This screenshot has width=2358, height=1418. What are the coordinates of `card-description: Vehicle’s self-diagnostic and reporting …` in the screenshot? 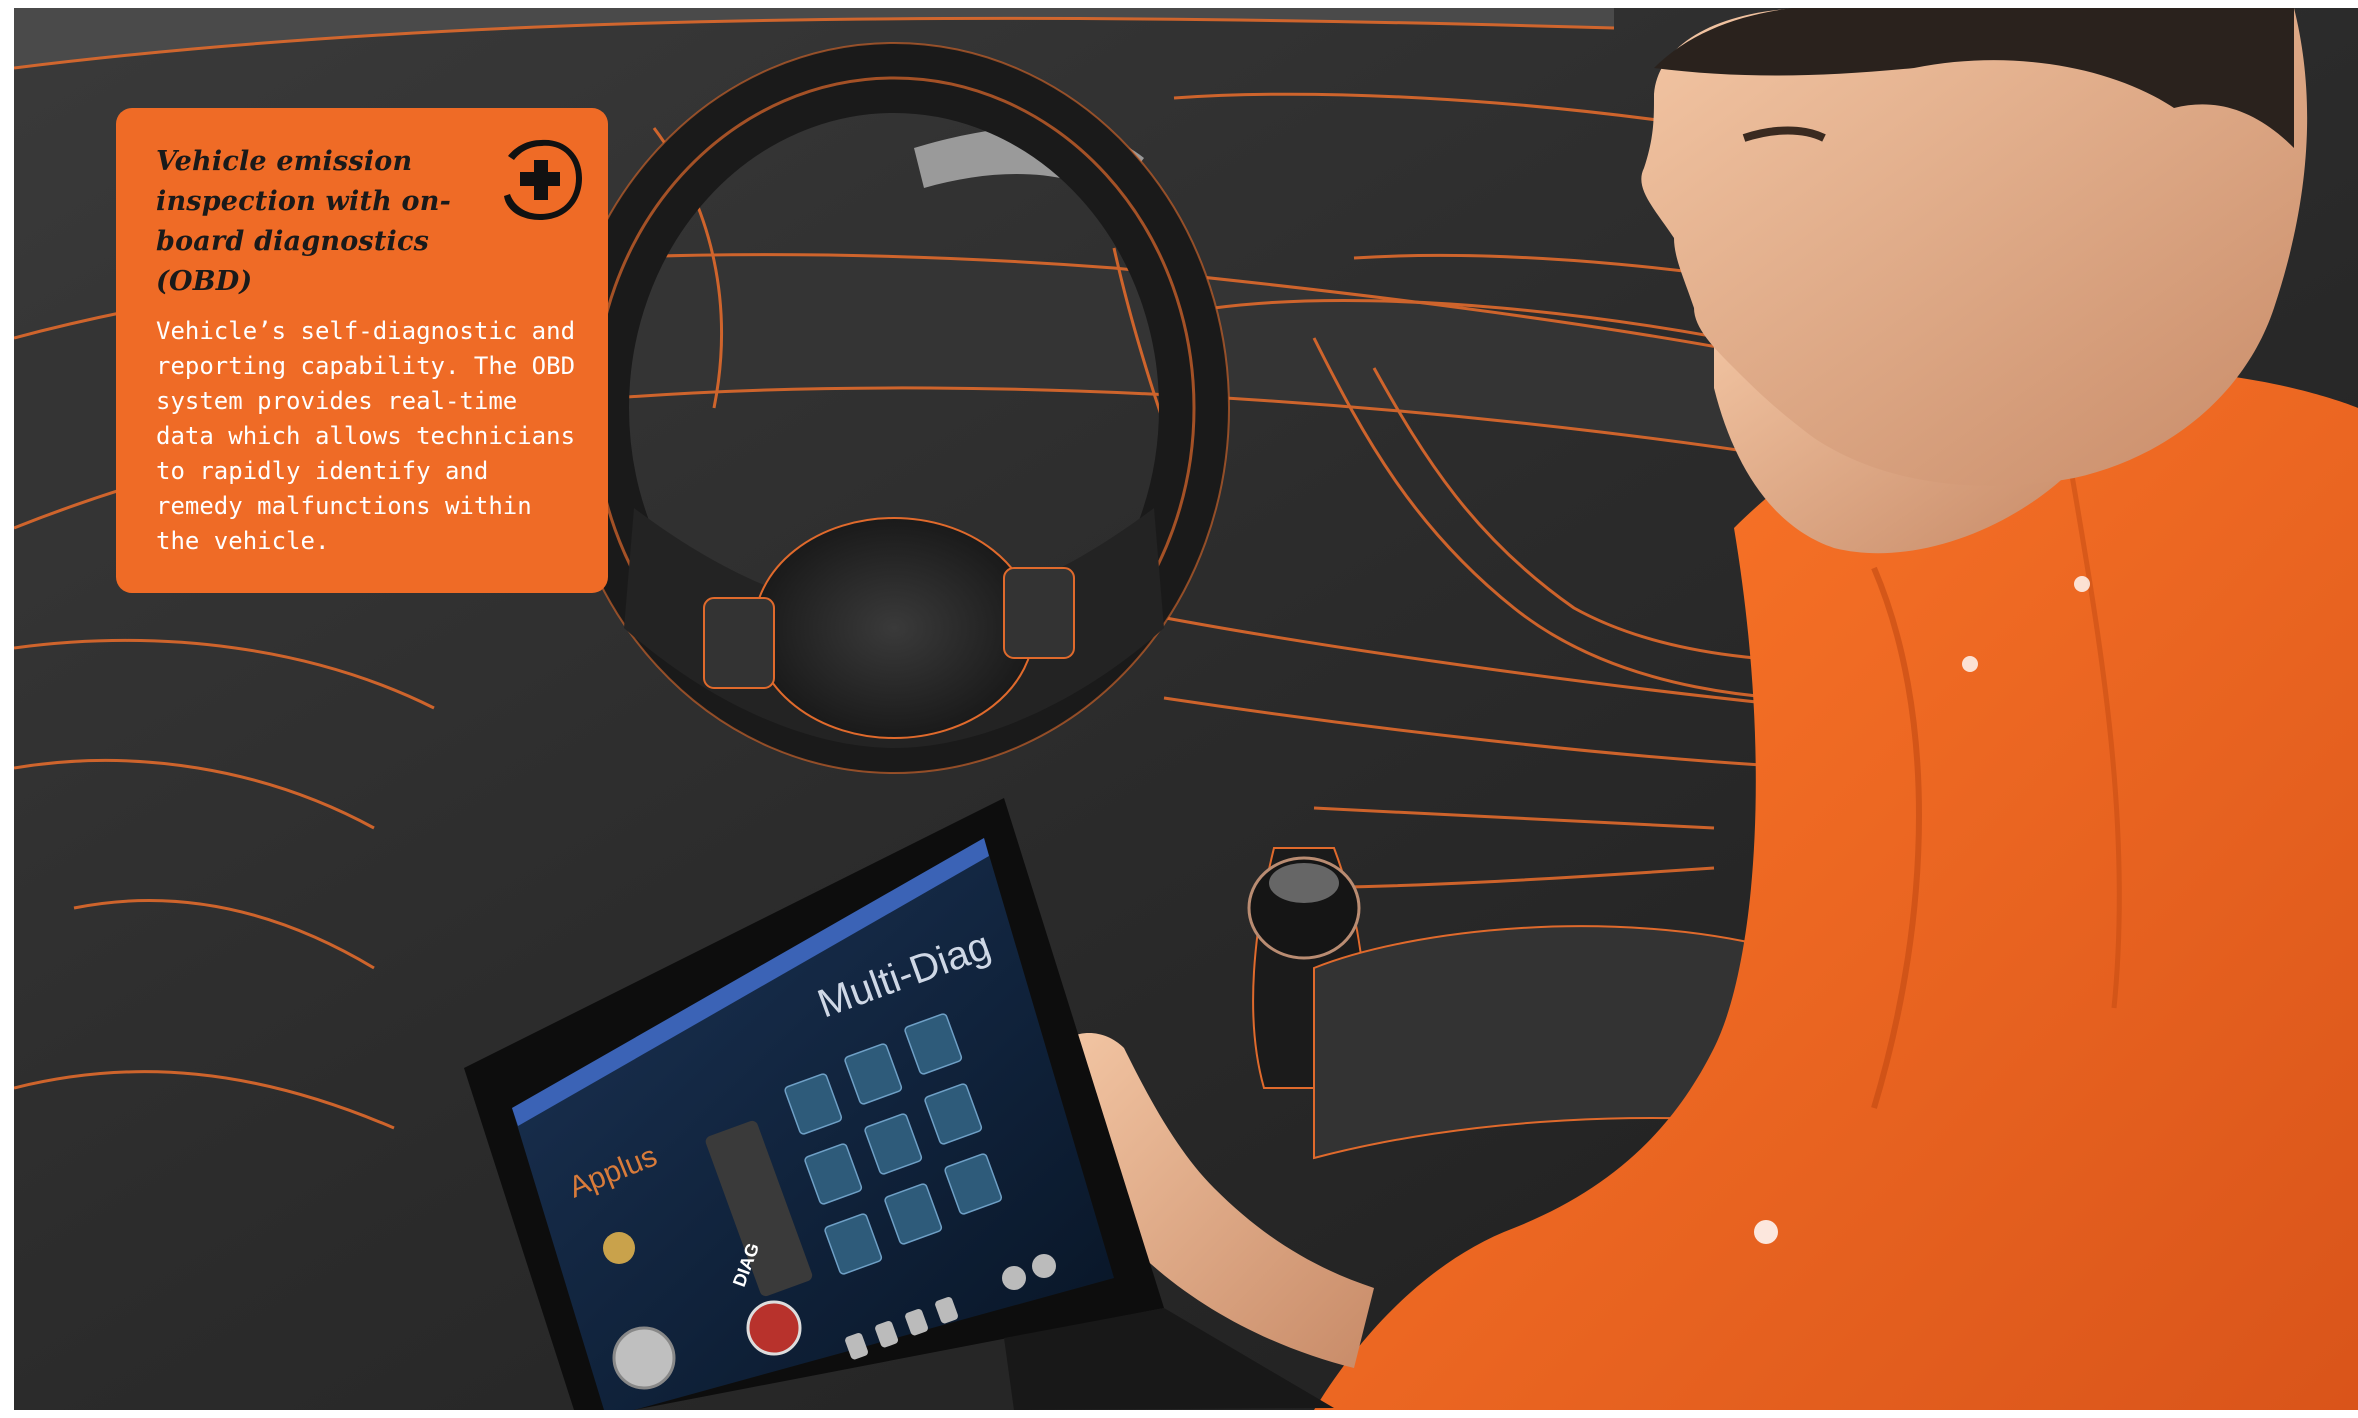 It's located at (366, 436).